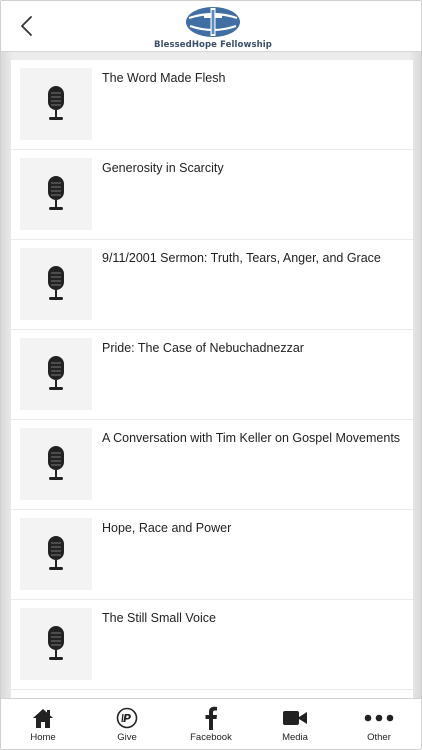  Describe the element at coordinates (295, 718) in the screenshot. I see `video-camera-icon` at that location.